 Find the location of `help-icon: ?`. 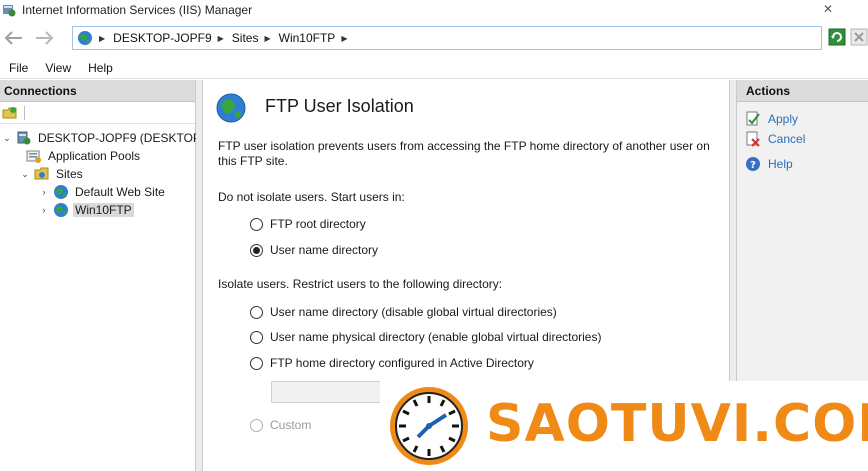

help-icon: ? is located at coordinates (753, 164).